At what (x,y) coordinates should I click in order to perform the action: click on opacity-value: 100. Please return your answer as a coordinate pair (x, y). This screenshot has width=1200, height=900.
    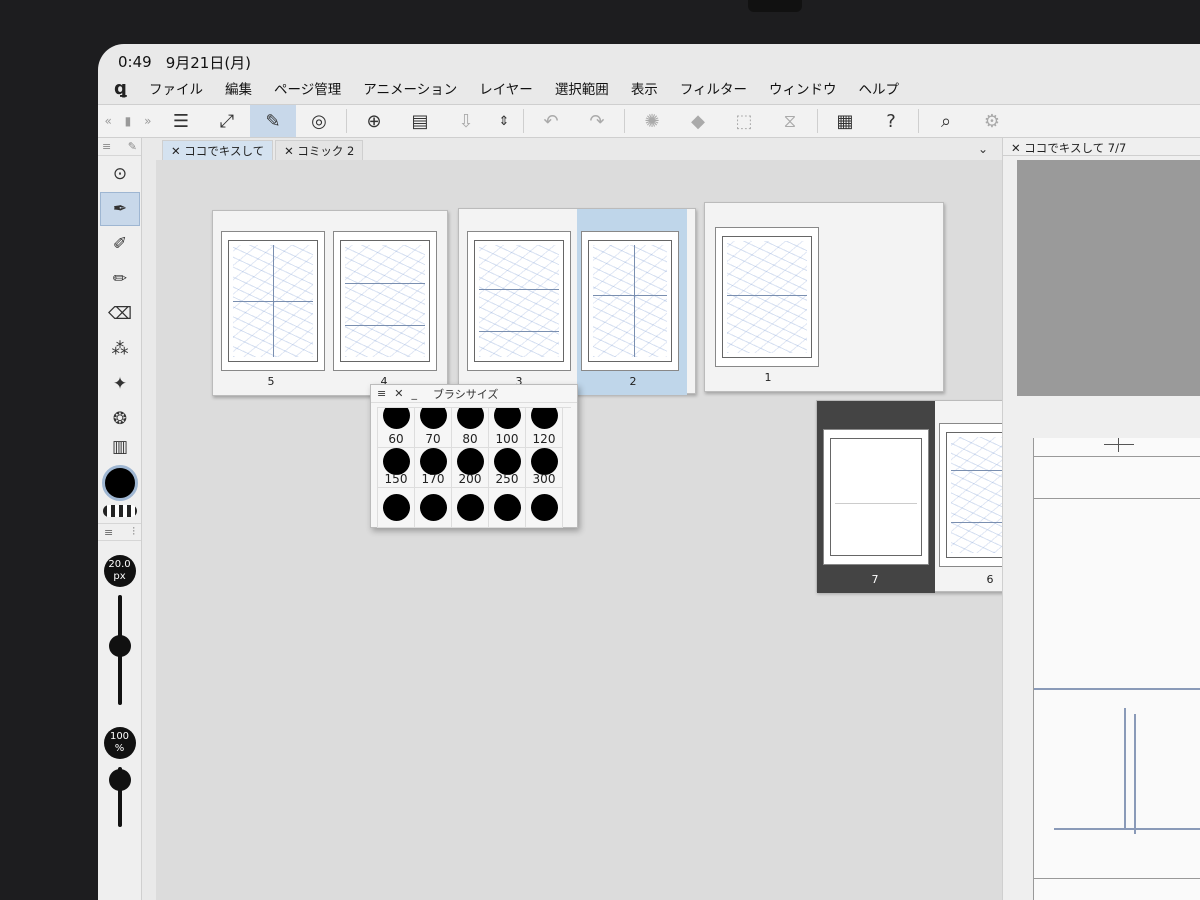
    Looking at the image, I should click on (119, 736).